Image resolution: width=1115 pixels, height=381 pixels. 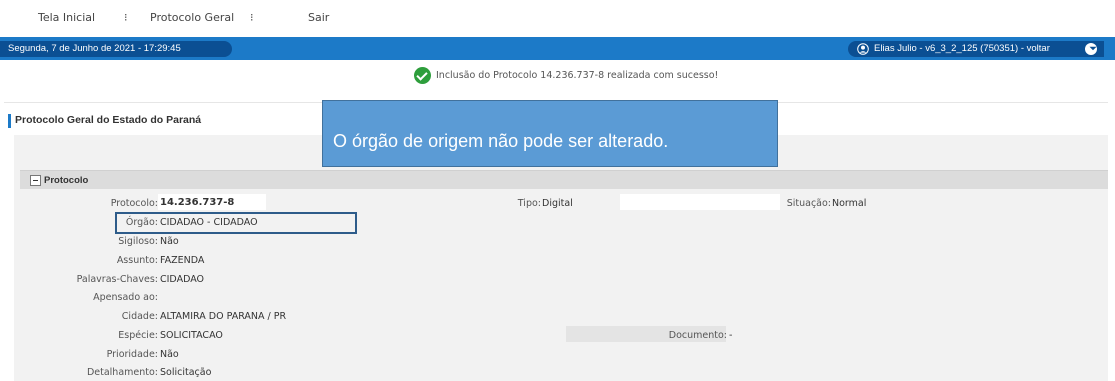 I want to click on label-documento: Documento:, so click(x=697, y=335).